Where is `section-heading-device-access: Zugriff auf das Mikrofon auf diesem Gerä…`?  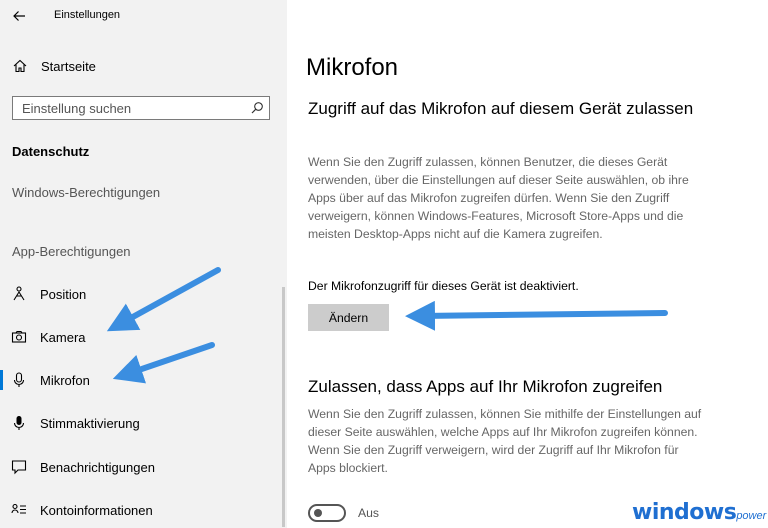 section-heading-device-access: Zugriff auf das Mikrofon auf diesem Gerä… is located at coordinates (501, 108).